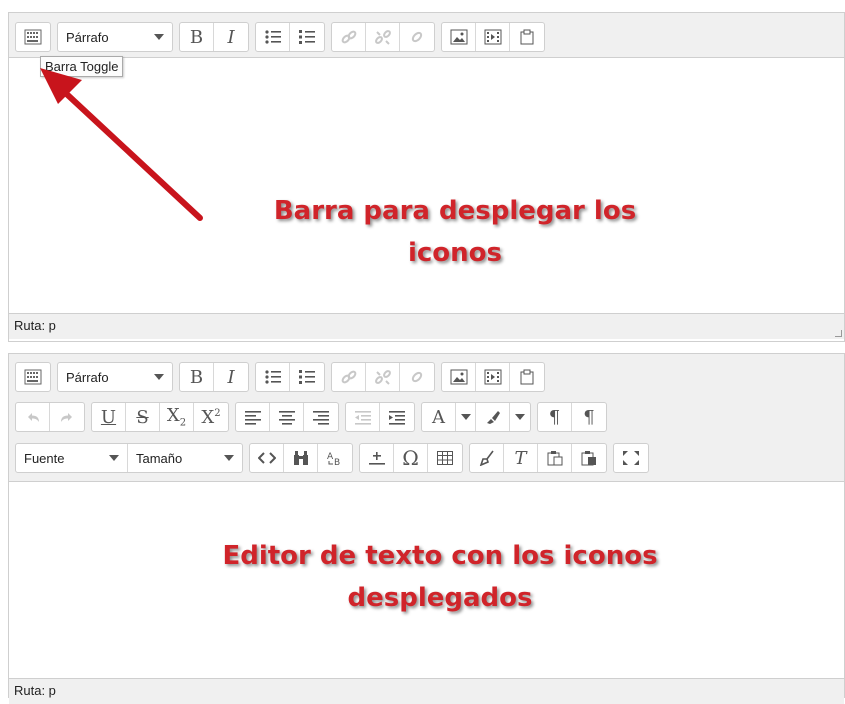 This screenshot has width=845, height=704. I want to click on arrow-shaft, so click(129, 152).